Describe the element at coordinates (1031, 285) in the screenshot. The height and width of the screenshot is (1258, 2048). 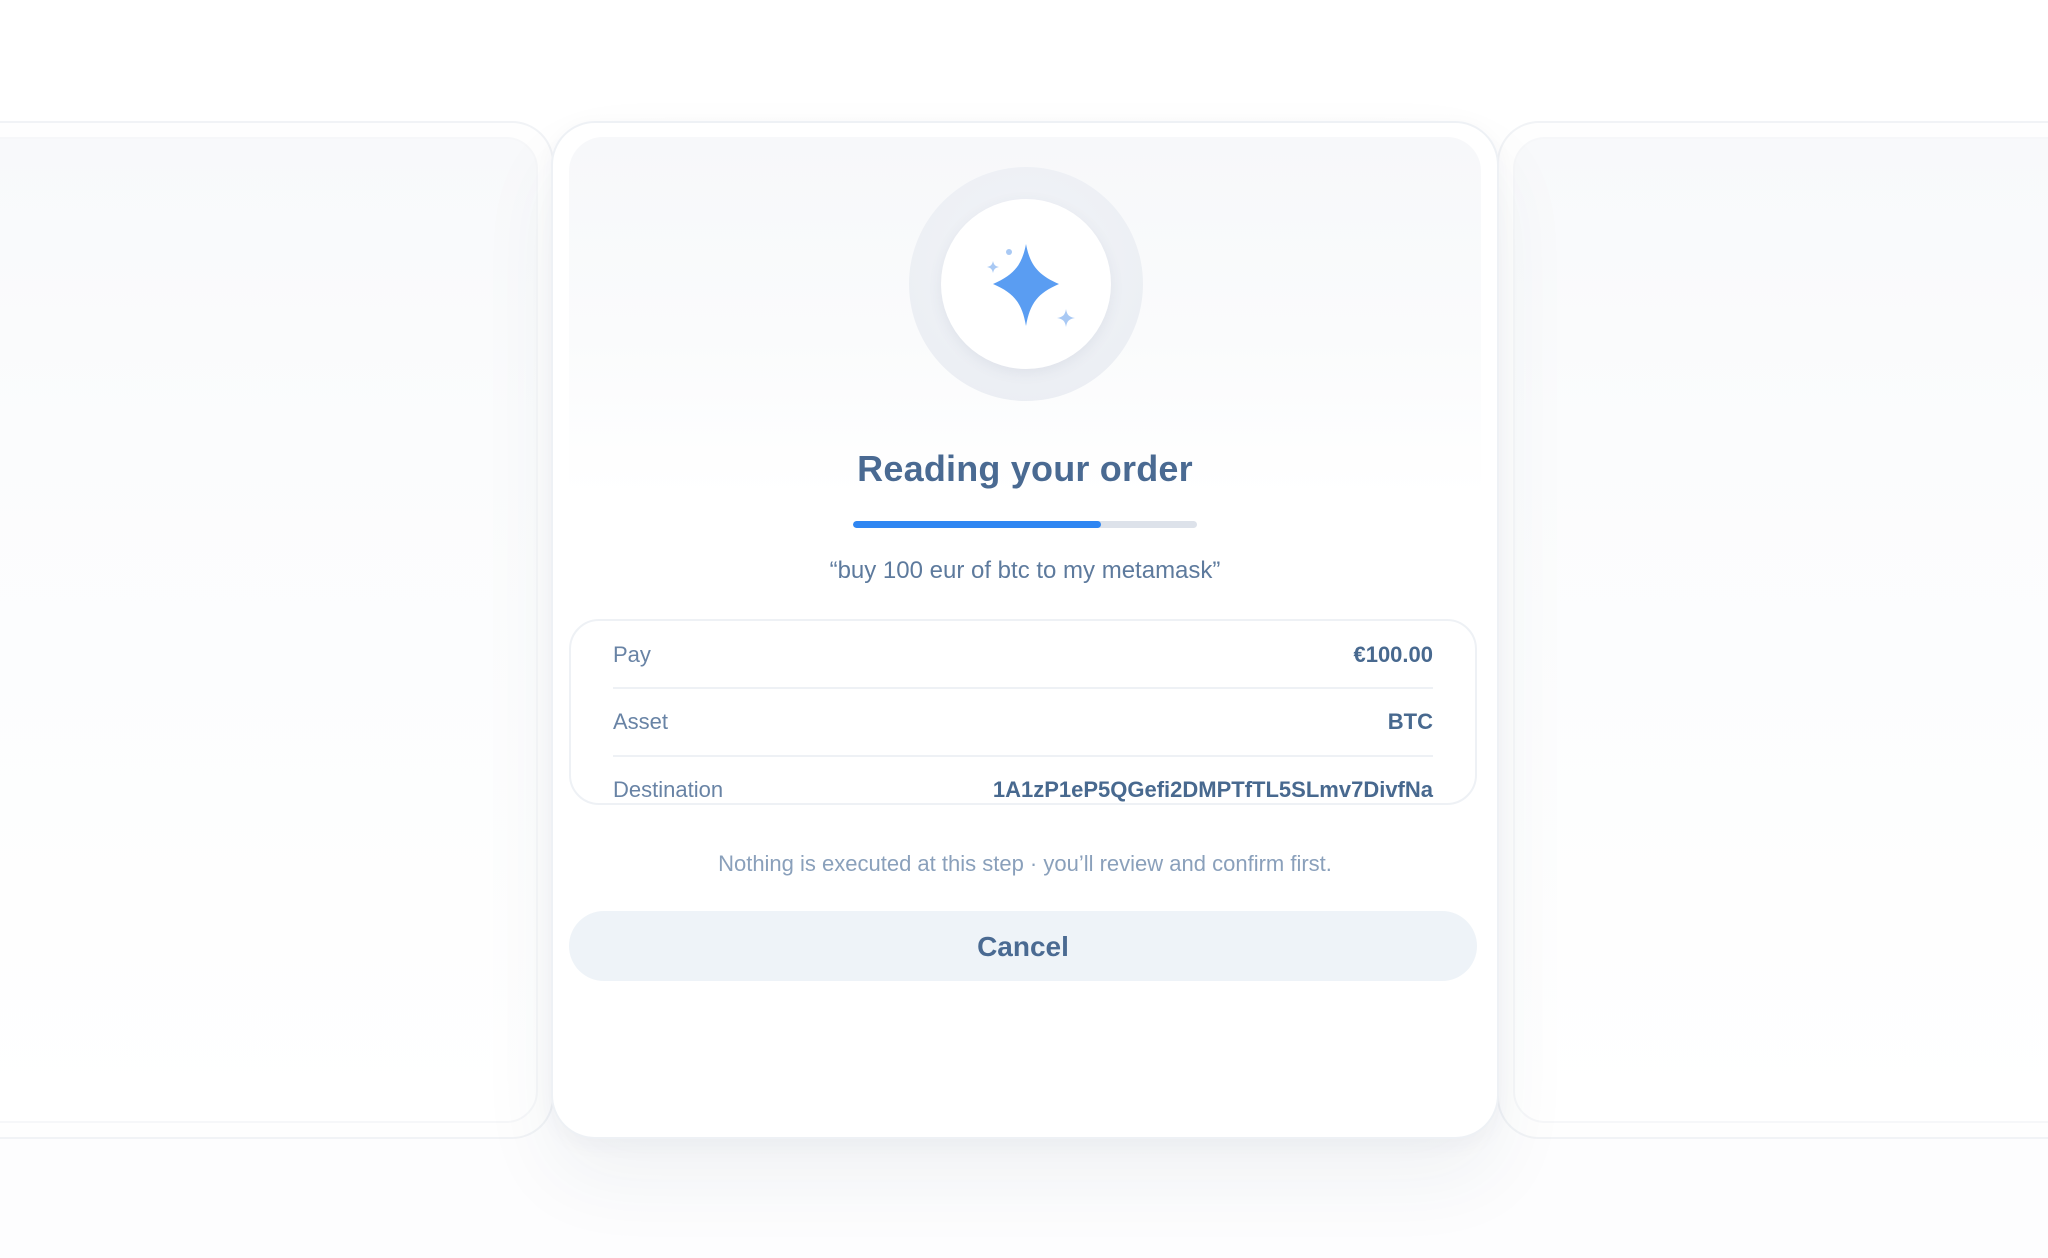
I see `sparkle-icon` at that location.